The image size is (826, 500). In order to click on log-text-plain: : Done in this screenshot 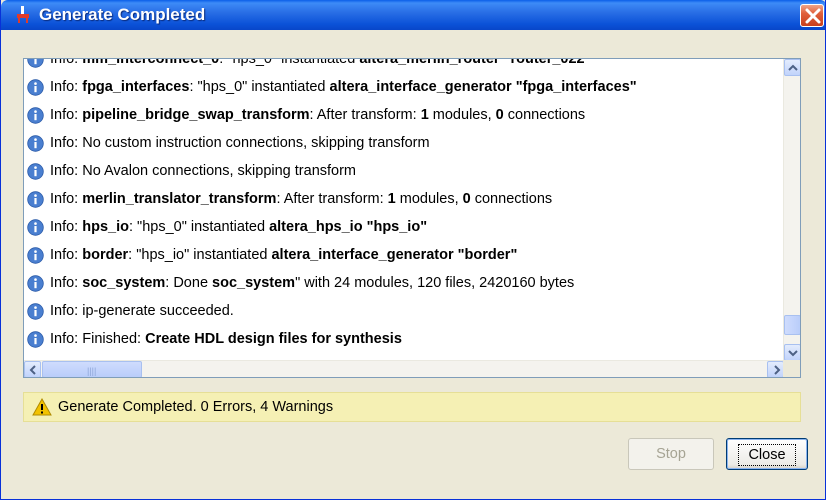, I will do `click(189, 283)`.